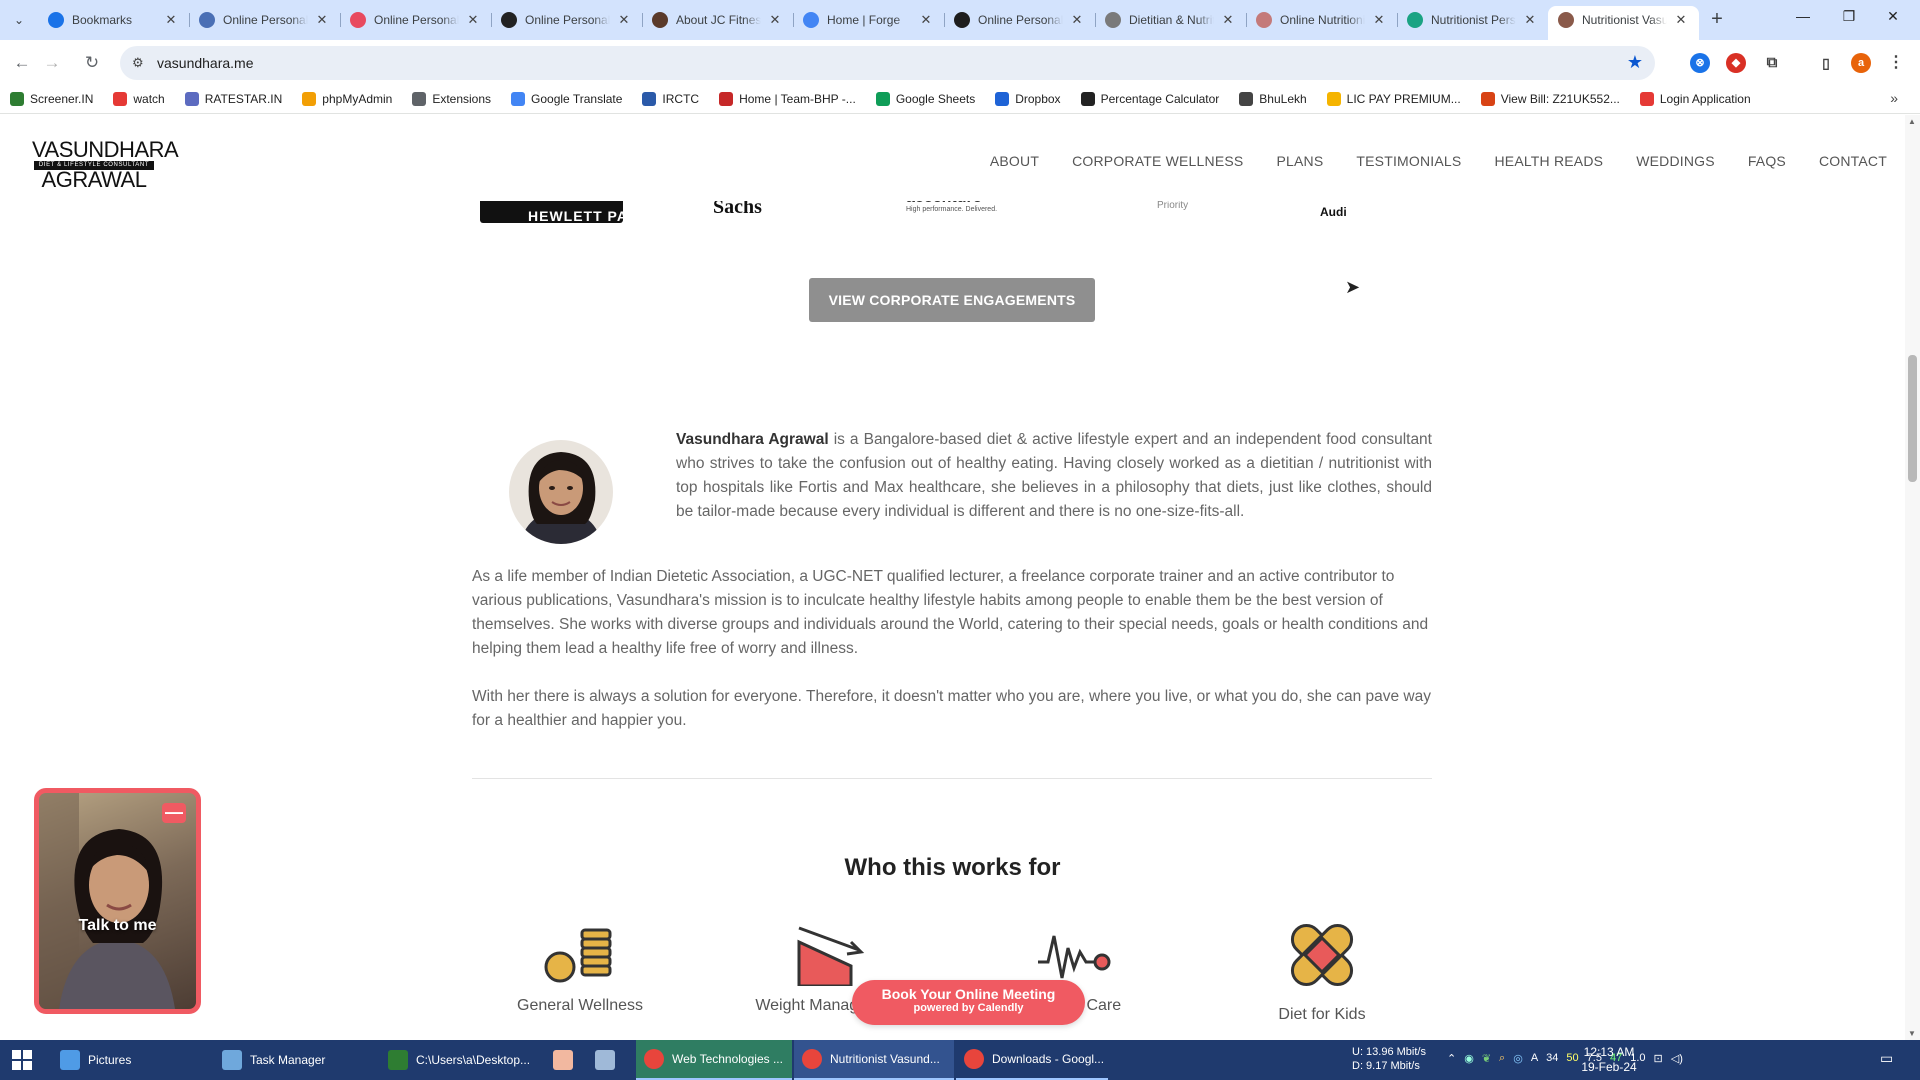 The image size is (1920, 1080). I want to click on bookmark-item: Dropbox, so click(1028, 99).